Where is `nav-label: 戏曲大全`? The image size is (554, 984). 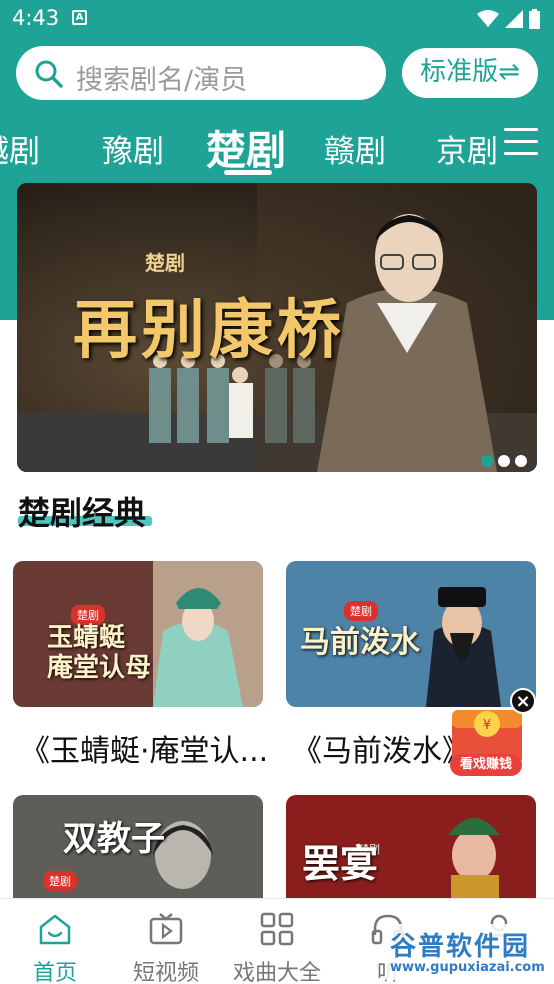
nav-label: 戏曲大全 is located at coordinates (276, 972).